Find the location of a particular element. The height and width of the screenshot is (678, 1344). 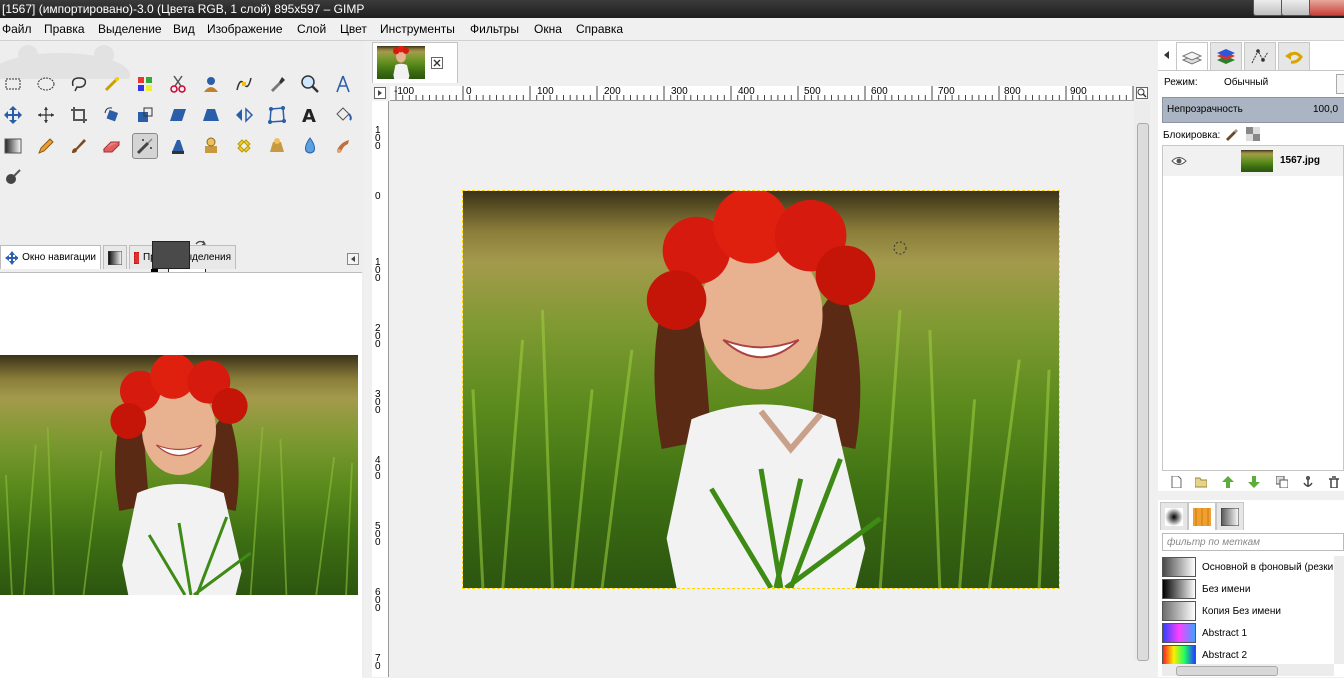

menu-layer: Слой is located at coordinates (311, 29).